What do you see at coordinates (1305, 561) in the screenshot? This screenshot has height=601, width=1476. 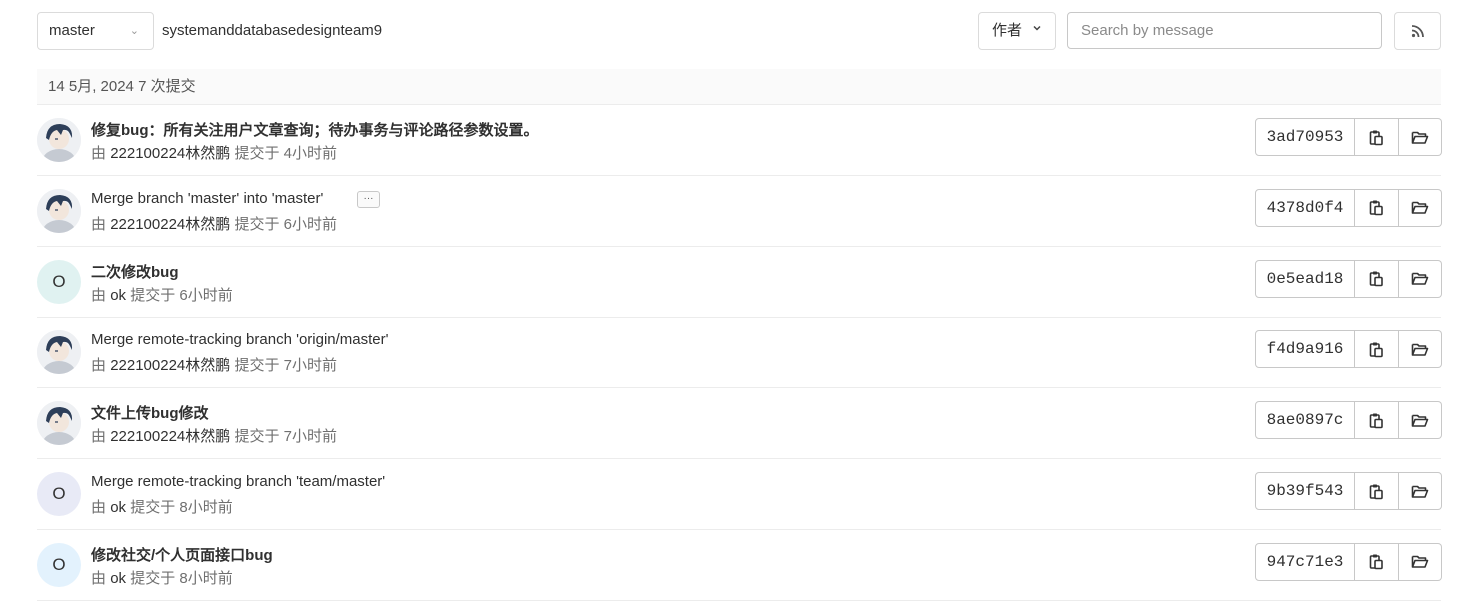 I see `commit-sha-button: 947c71e3` at bounding box center [1305, 561].